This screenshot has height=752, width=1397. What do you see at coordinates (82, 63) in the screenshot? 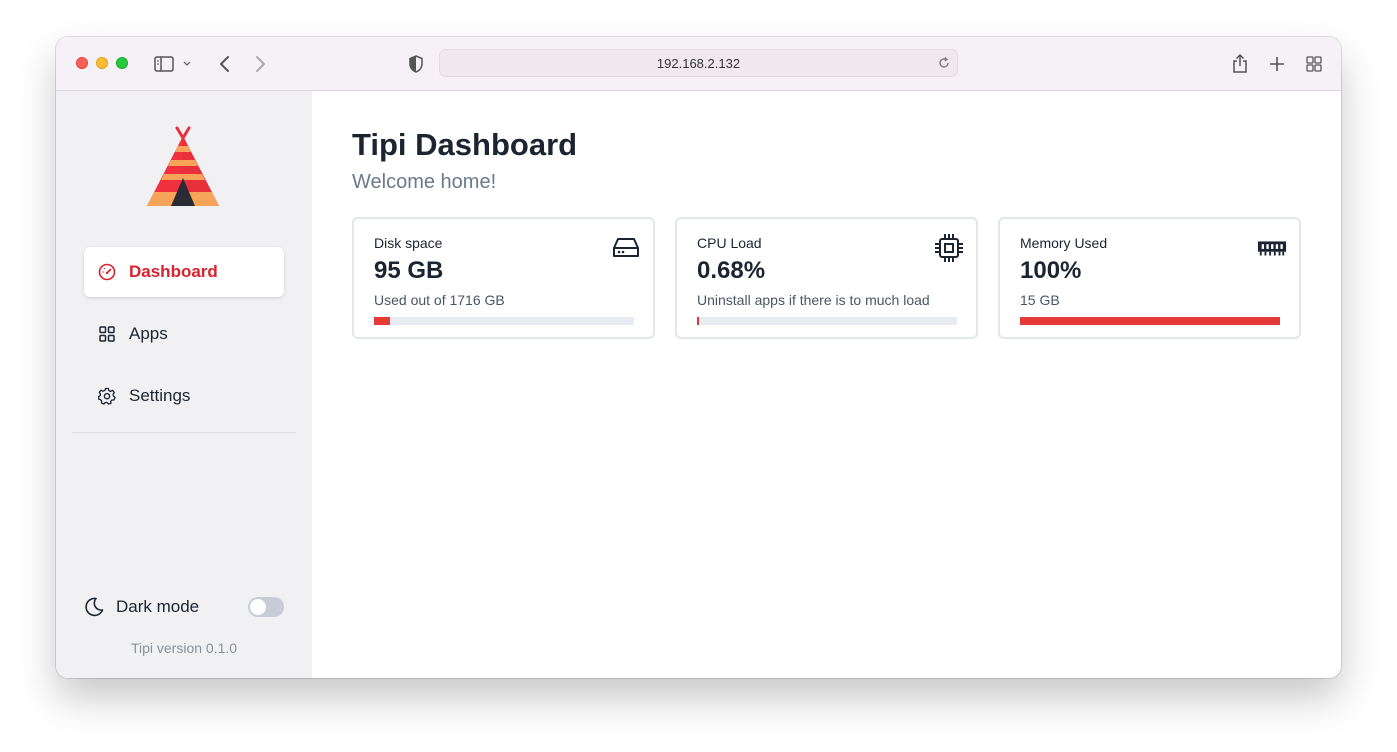
I see `close-window-button` at bounding box center [82, 63].